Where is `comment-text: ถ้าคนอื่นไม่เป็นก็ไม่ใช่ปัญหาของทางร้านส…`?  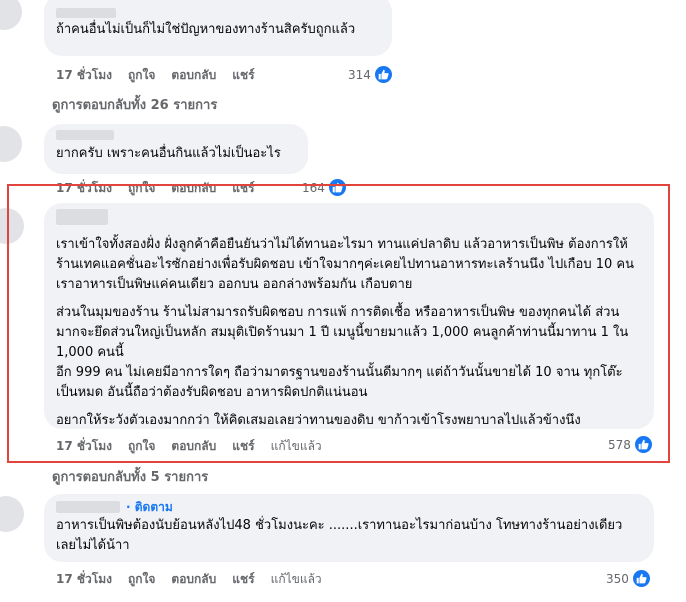 comment-text: ถ้าคนอื่นไม่เป็นก็ไม่ใช่ปัญหาของทางร้านส… is located at coordinates (206, 29).